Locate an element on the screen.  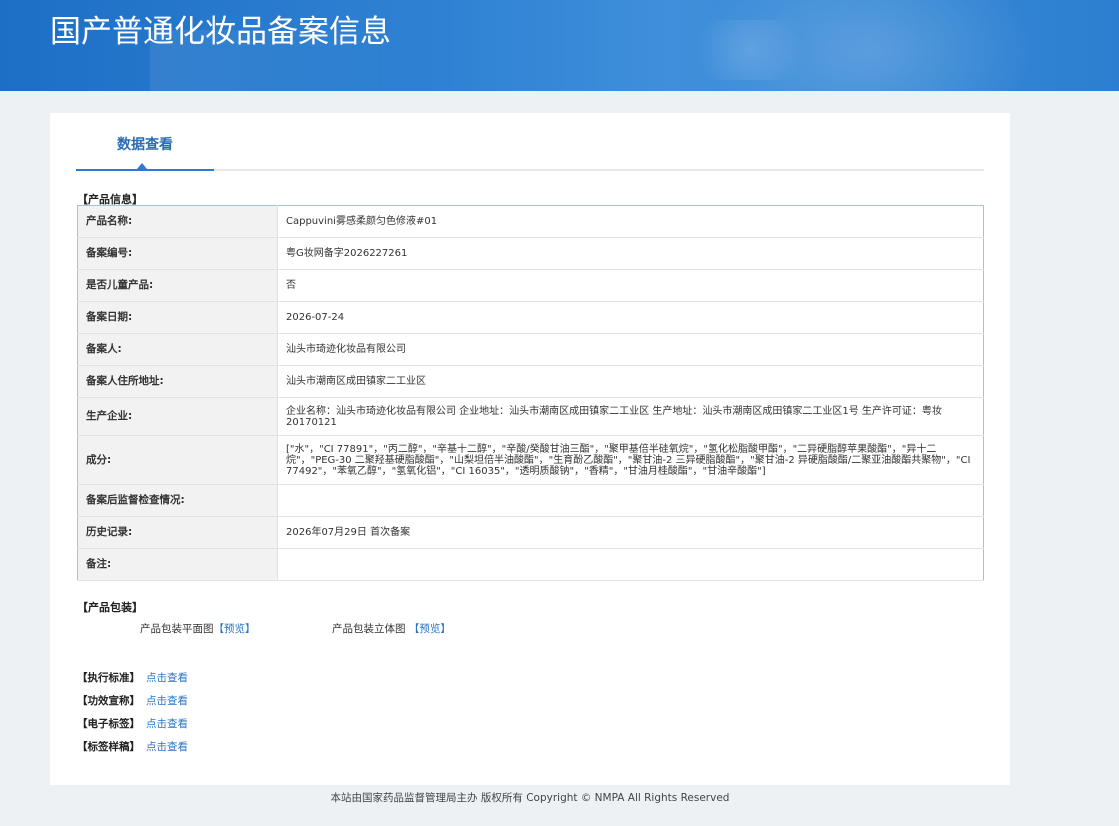
row-label: 生产企业: is located at coordinates (177, 416).